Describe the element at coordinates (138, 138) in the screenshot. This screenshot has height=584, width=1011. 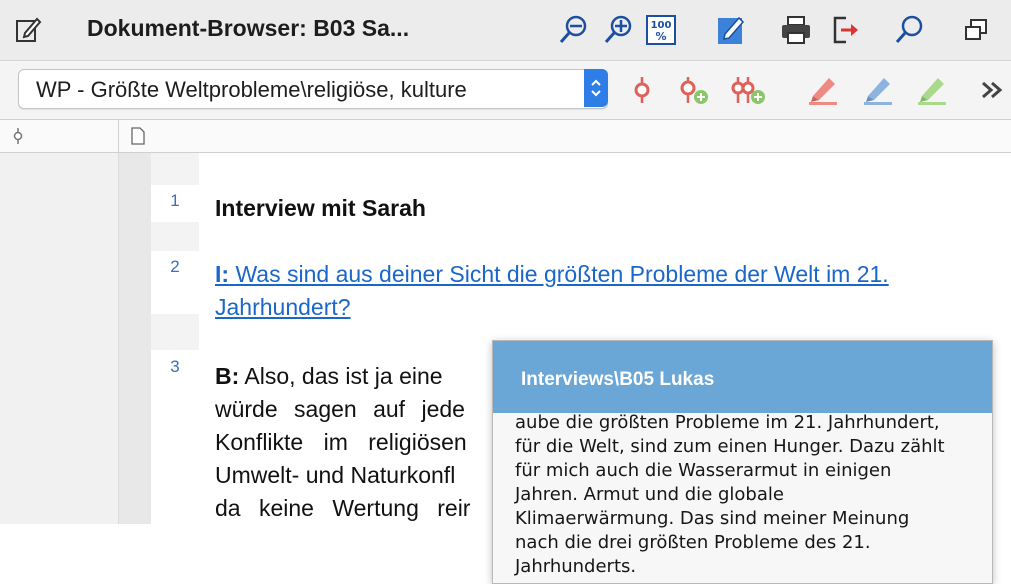
I see `document-column-icon` at that location.